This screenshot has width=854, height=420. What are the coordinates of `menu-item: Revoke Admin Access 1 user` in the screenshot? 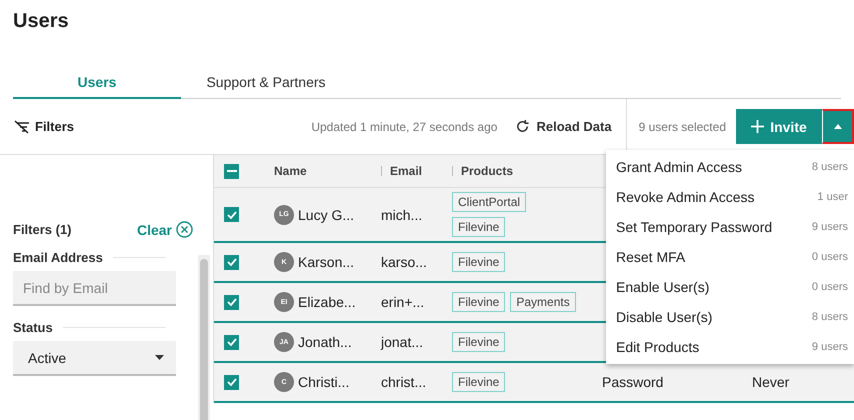 It's located at (730, 197).